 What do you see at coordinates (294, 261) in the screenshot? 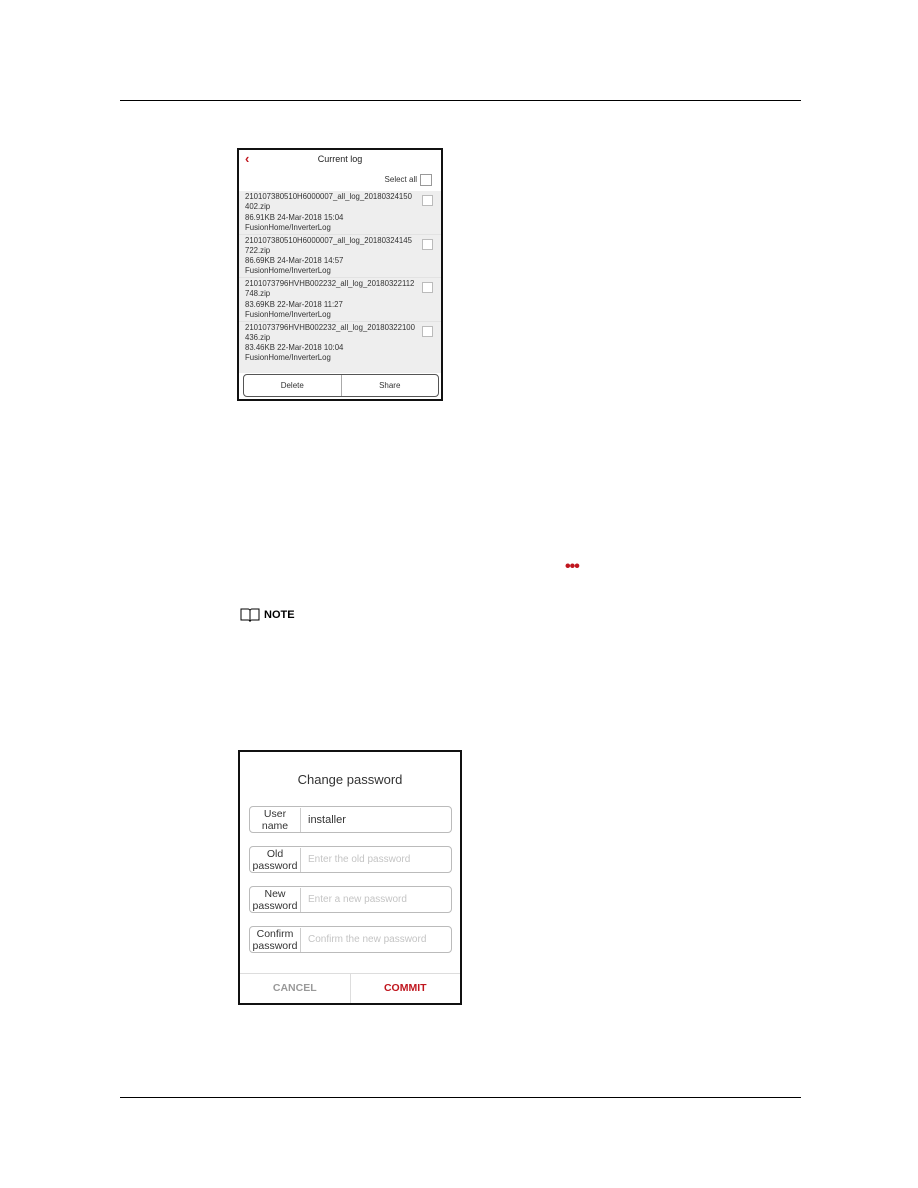
I see `file-meta: 86.69KB 24-Mar-2018 14:57` at bounding box center [294, 261].